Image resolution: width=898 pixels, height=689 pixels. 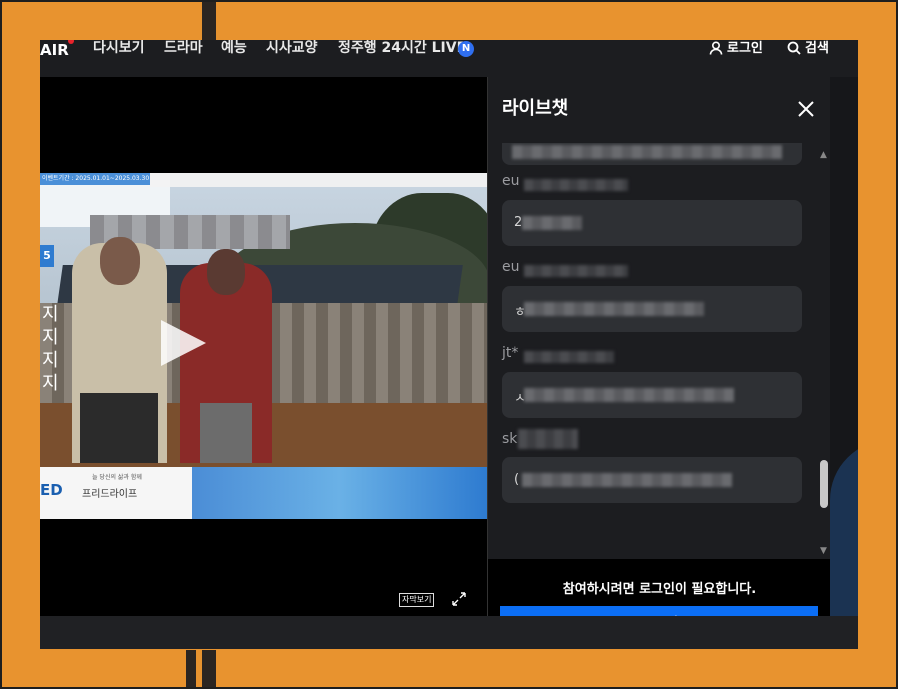 I want to click on vertical-caption-text: 지 지 지 지, so click(x=50, y=349).